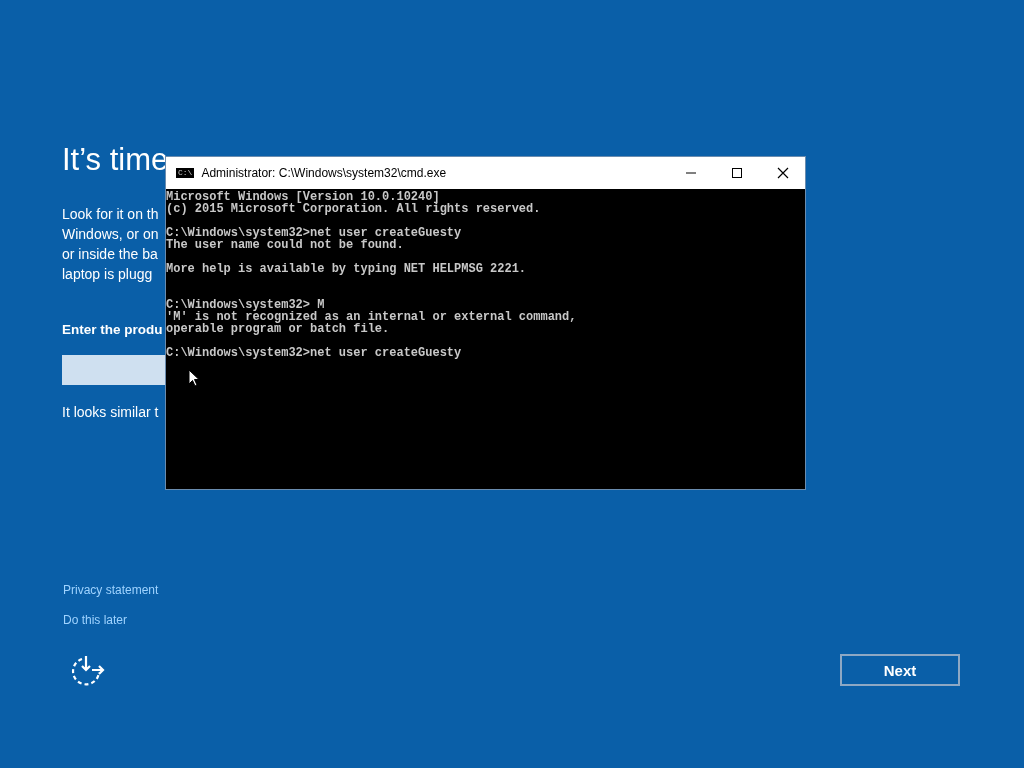  I want to click on page-heading: It’s time, so click(113, 160).